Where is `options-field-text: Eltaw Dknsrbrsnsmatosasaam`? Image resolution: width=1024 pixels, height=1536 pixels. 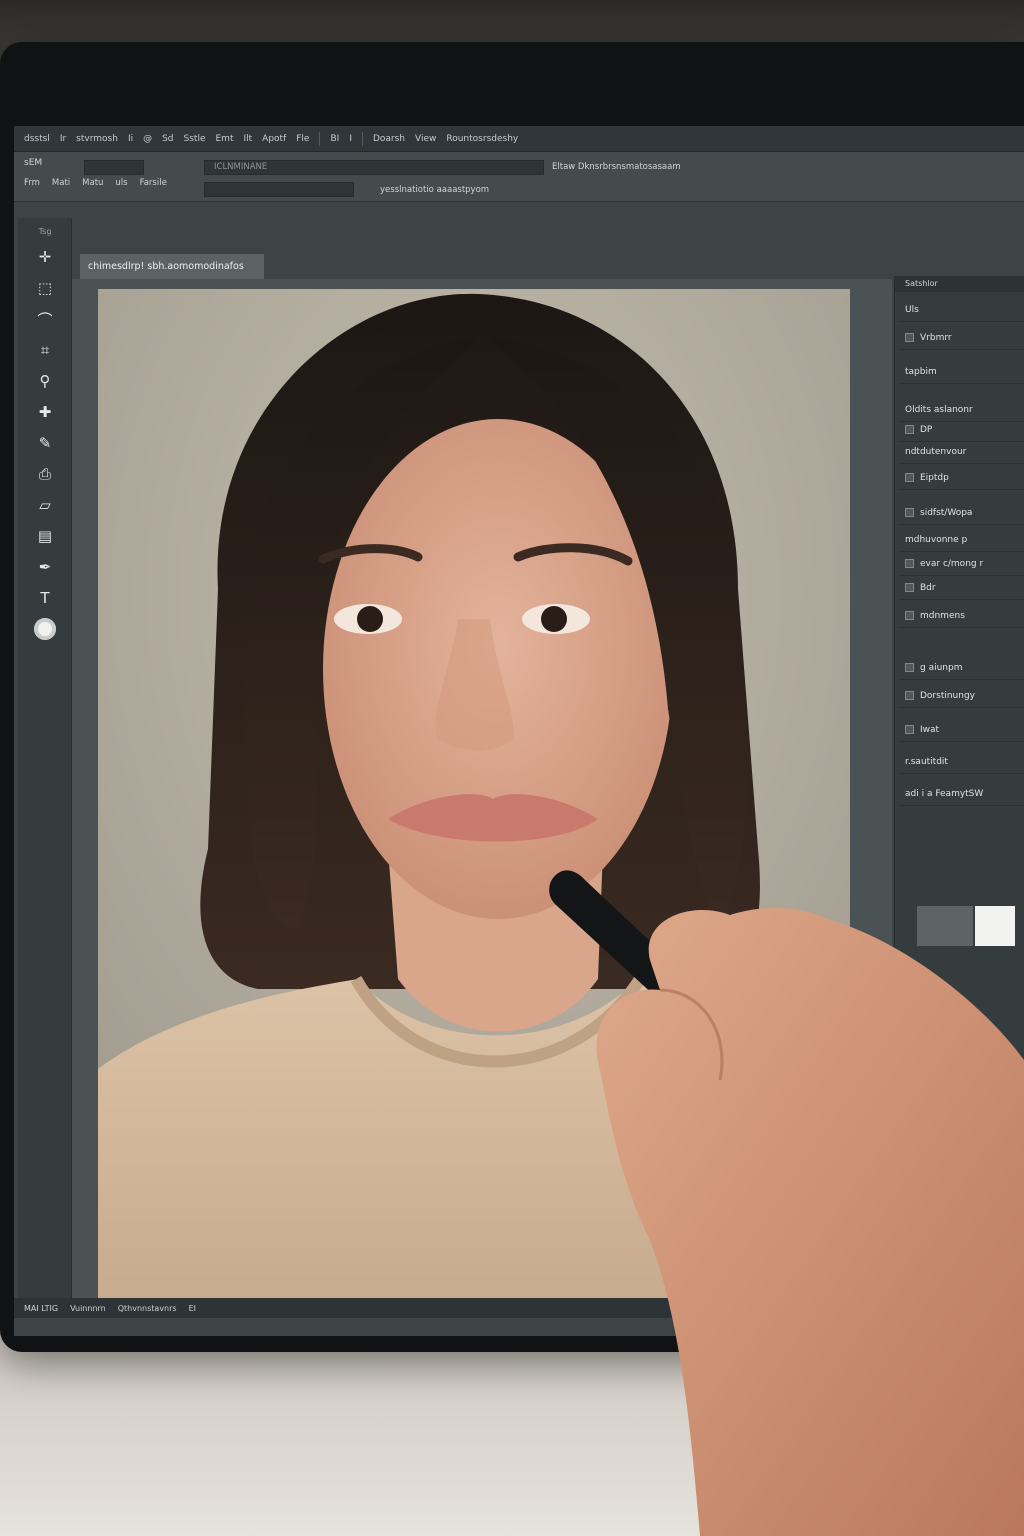 options-field-text: Eltaw Dknsrbrsnsmatosasaam is located at coordinates (616, 167).